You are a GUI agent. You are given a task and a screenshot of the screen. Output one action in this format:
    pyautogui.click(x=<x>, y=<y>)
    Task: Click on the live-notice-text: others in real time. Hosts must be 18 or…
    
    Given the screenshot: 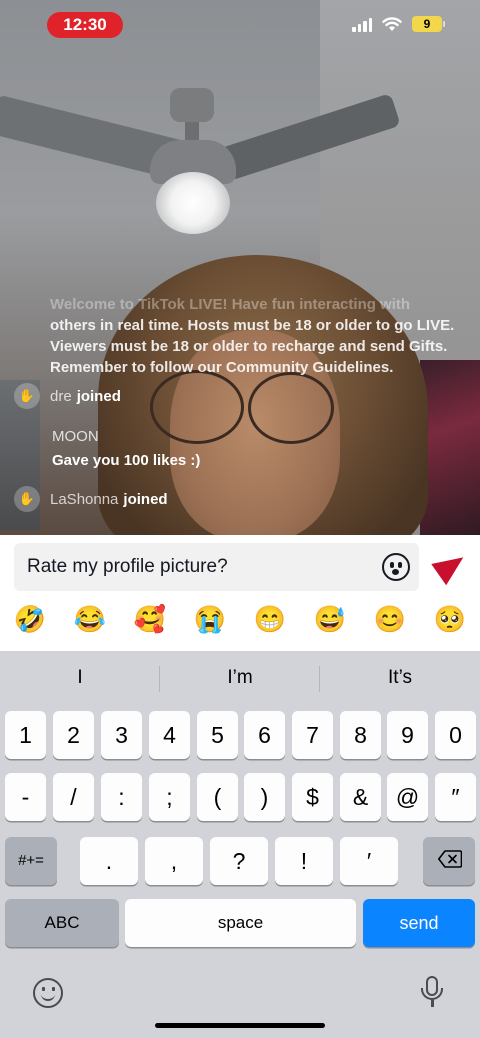 What is the action you would take?
    pyautogui.click(x=252, y=346)
    